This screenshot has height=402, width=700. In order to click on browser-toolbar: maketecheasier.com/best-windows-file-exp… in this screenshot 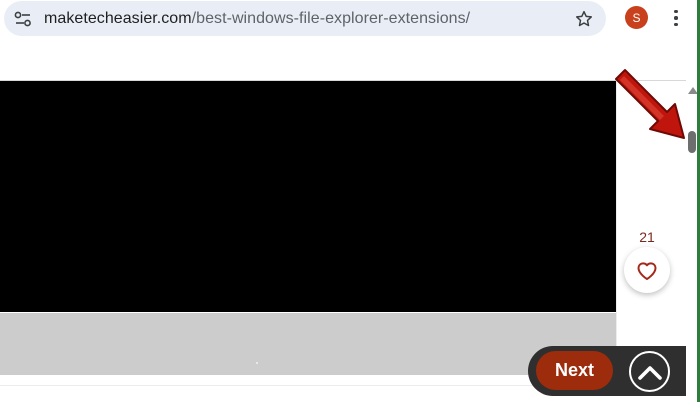, I will do `click(350, 20)`.